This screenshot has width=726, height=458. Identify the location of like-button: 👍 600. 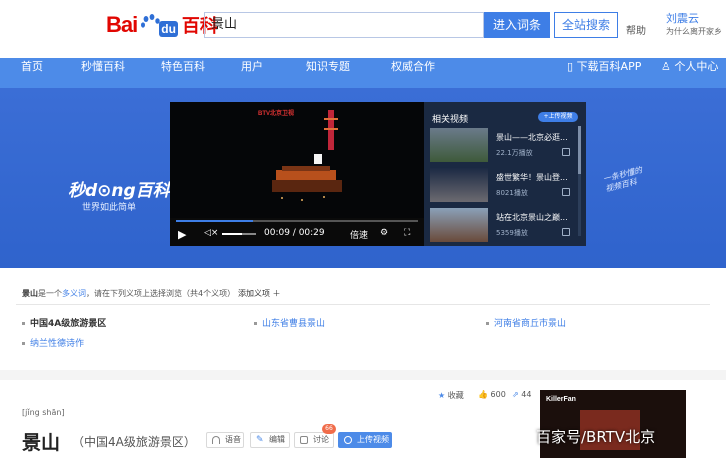
(492, 394).